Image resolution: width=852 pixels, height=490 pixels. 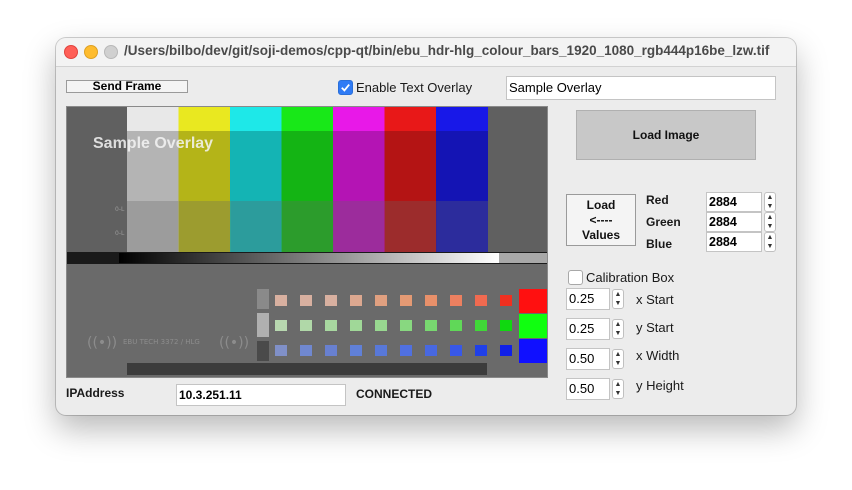 I want to click on load-values-button: Load <---- Values, so click(x=601, y=220).